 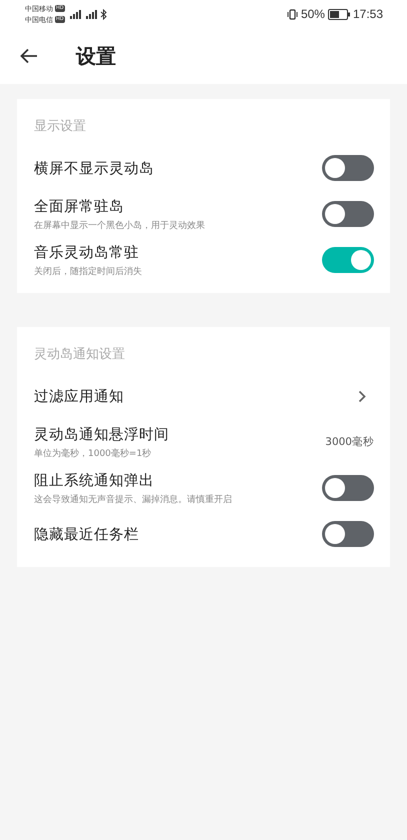 What do you see at coordinates (94, 481) in the screenshot?
I see `setting-label: 阻止系统通知弹出` at bounding box center [94, 481].